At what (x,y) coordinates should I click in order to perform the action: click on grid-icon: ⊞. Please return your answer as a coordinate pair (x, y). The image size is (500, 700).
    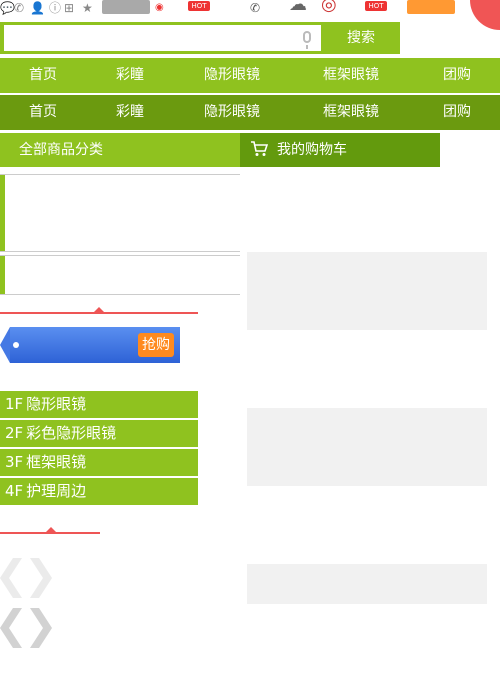
    Looking at the image, I should click on (69, 8).